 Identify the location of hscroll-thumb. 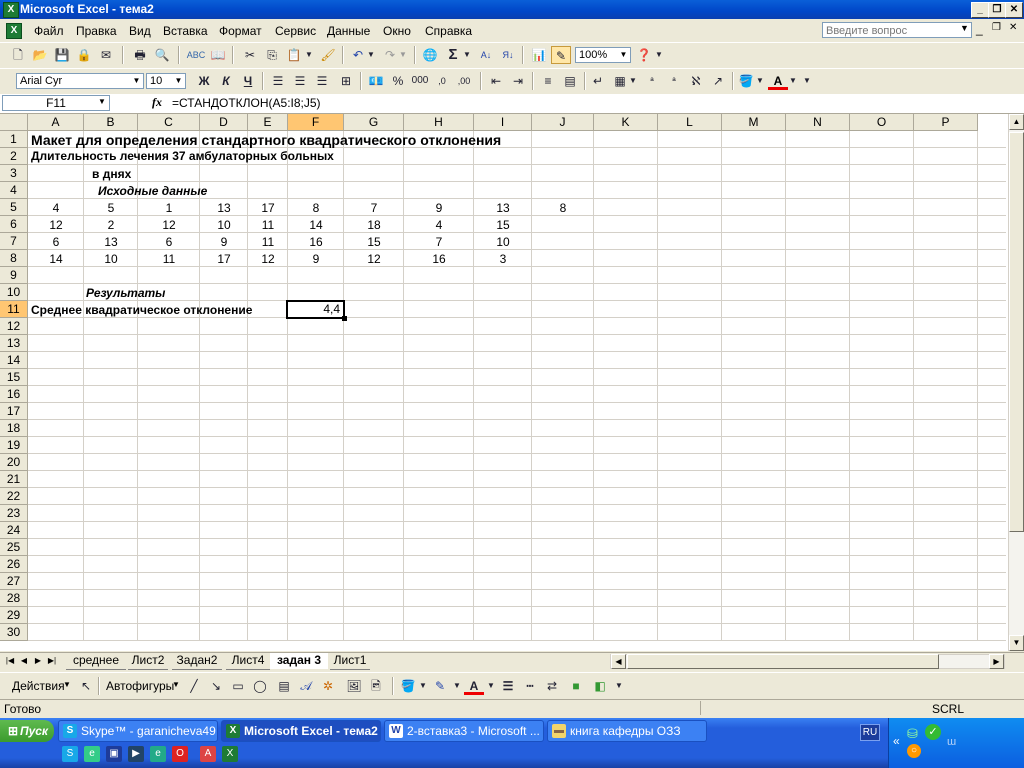
(783, 661).